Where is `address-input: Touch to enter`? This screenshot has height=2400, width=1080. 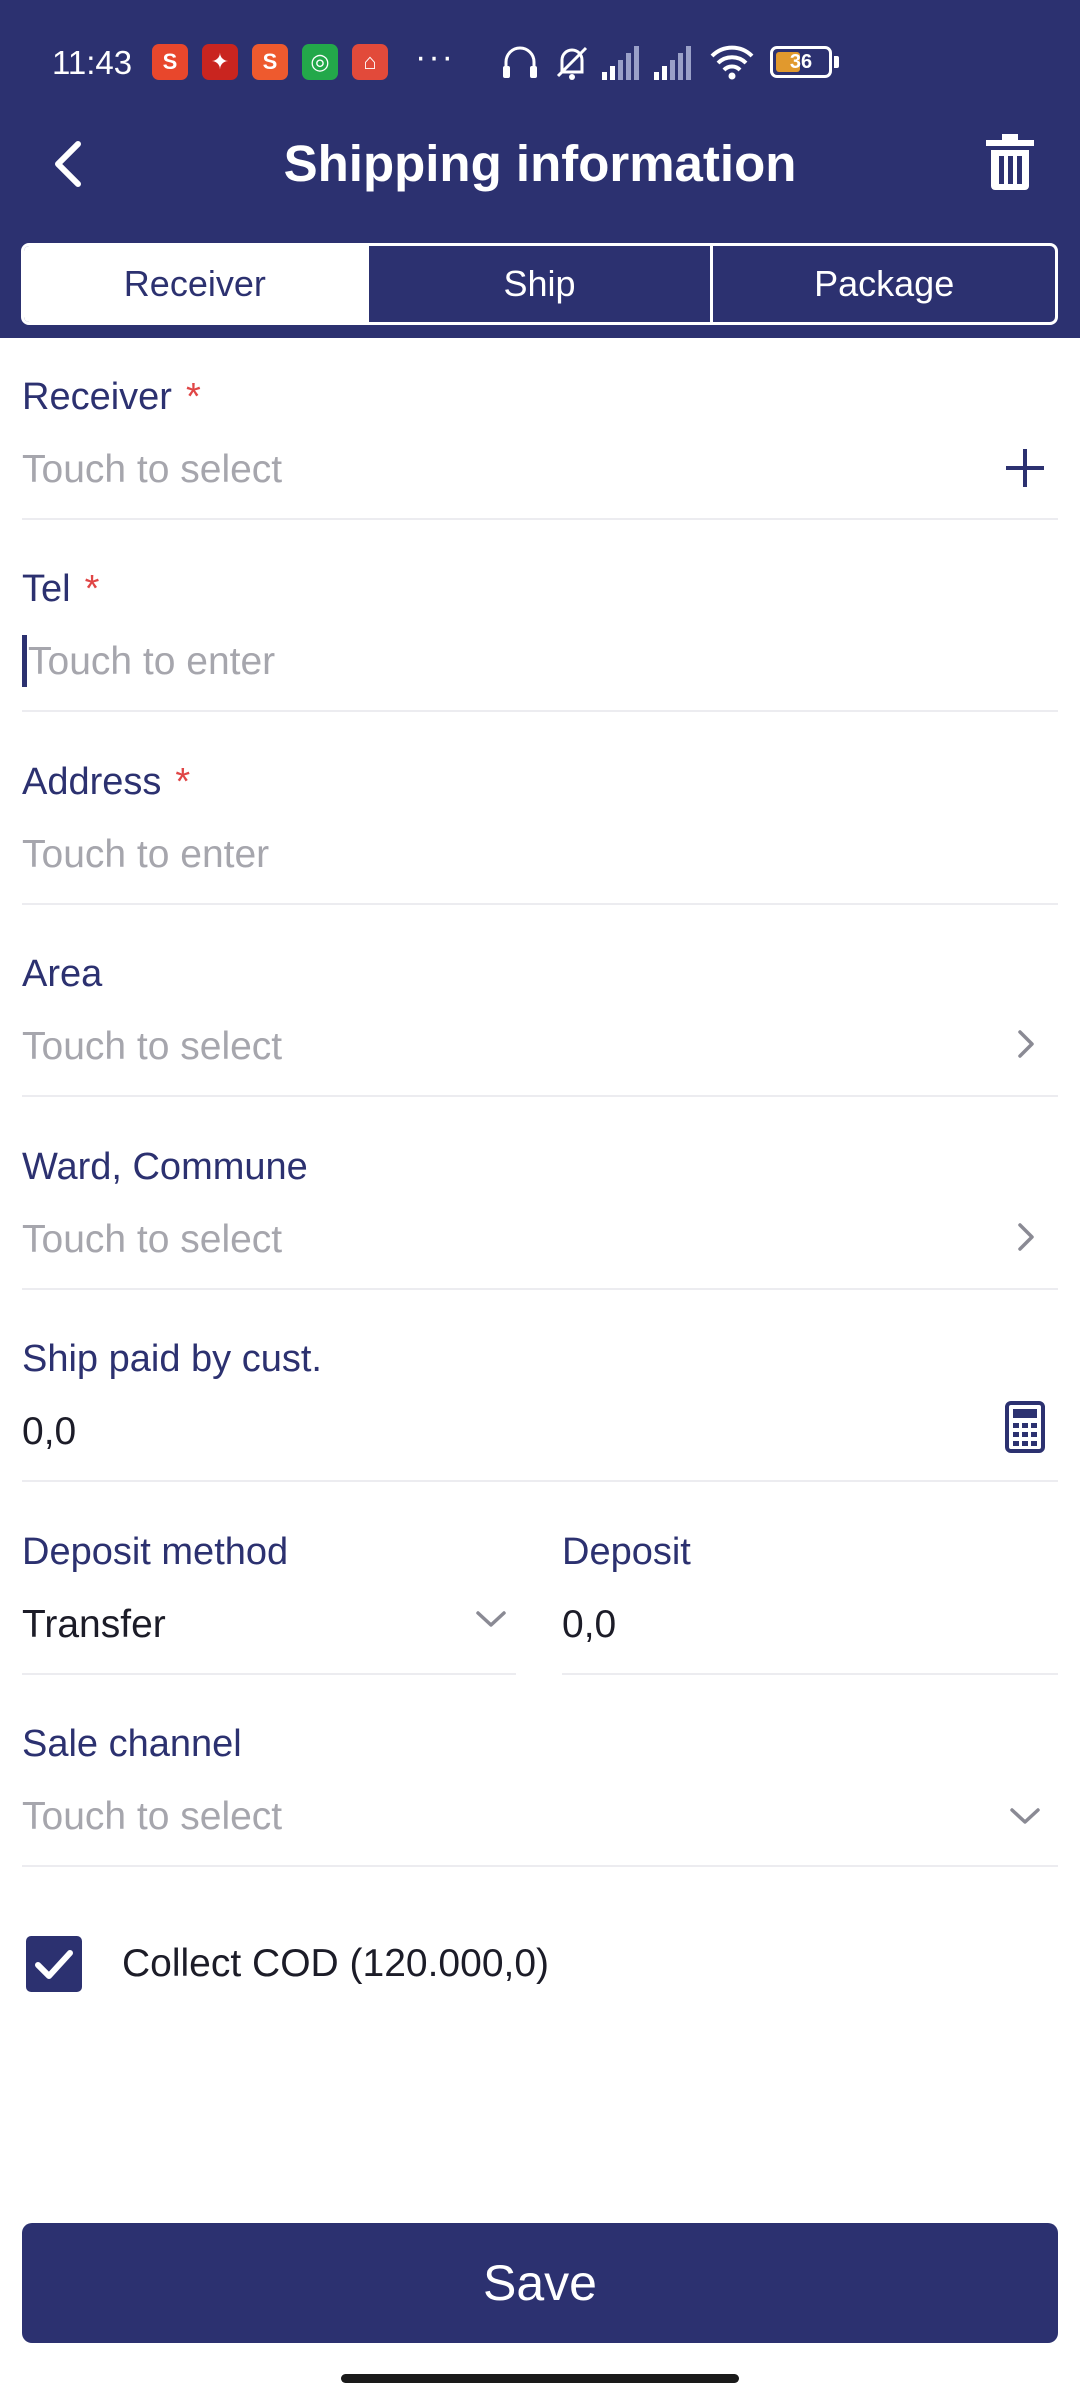
address-input: Touch to enter is located at coordinates (145, 855).